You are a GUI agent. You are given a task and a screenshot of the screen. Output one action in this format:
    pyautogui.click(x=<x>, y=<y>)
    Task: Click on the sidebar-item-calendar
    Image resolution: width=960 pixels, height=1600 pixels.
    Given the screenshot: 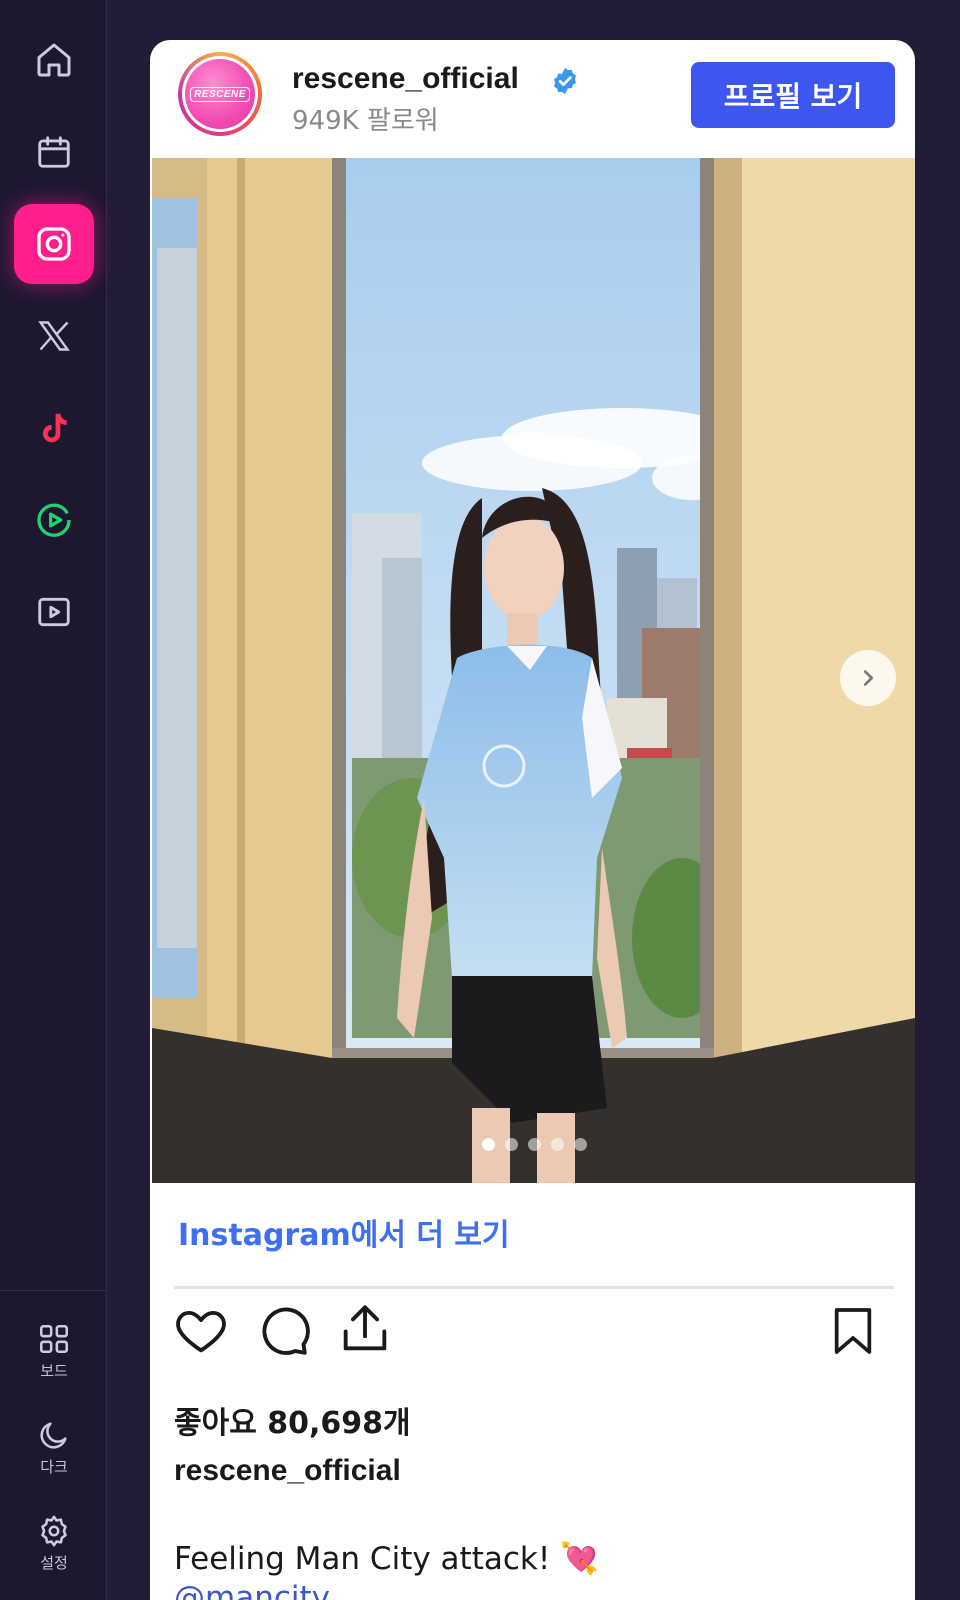 What is the action you would take?
    pyautogui.click(x=54, y=152)
    